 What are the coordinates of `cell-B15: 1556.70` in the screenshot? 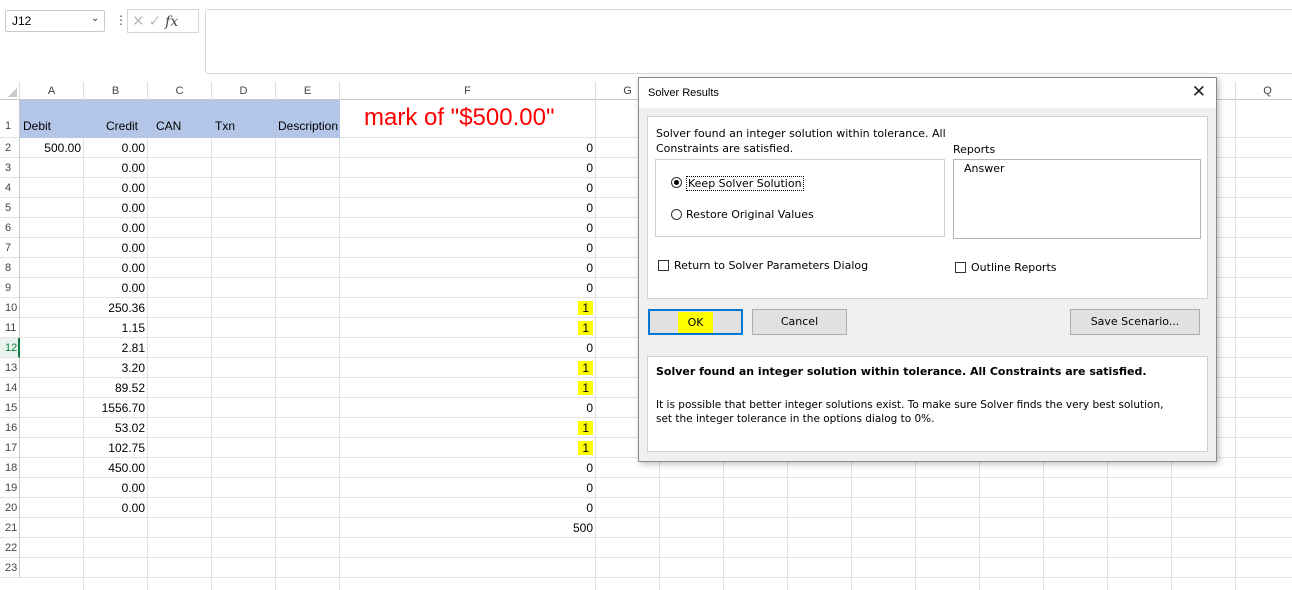 It's located at (116, 408).